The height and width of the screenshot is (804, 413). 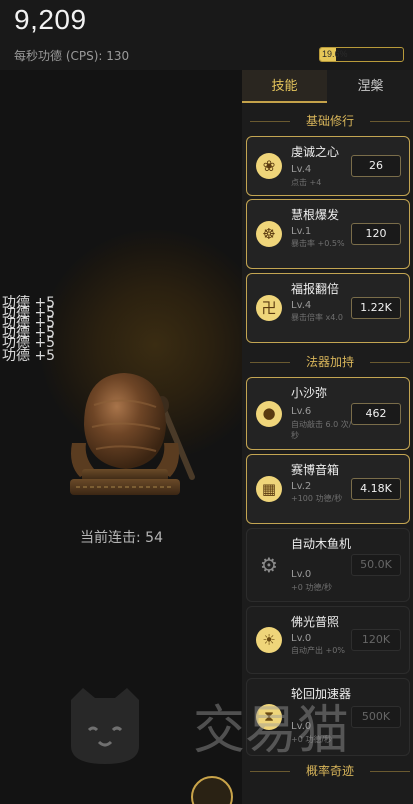 I want to click on artifact-level: Lv.2, so click(x=301, y=486).